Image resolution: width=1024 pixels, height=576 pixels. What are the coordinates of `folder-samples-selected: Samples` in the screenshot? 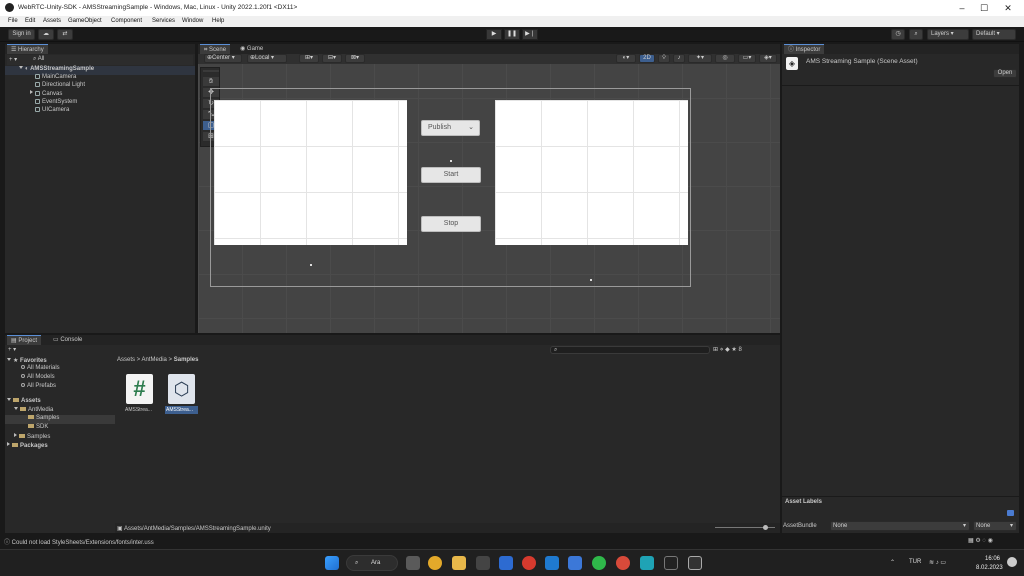 It's located at (43, 418).